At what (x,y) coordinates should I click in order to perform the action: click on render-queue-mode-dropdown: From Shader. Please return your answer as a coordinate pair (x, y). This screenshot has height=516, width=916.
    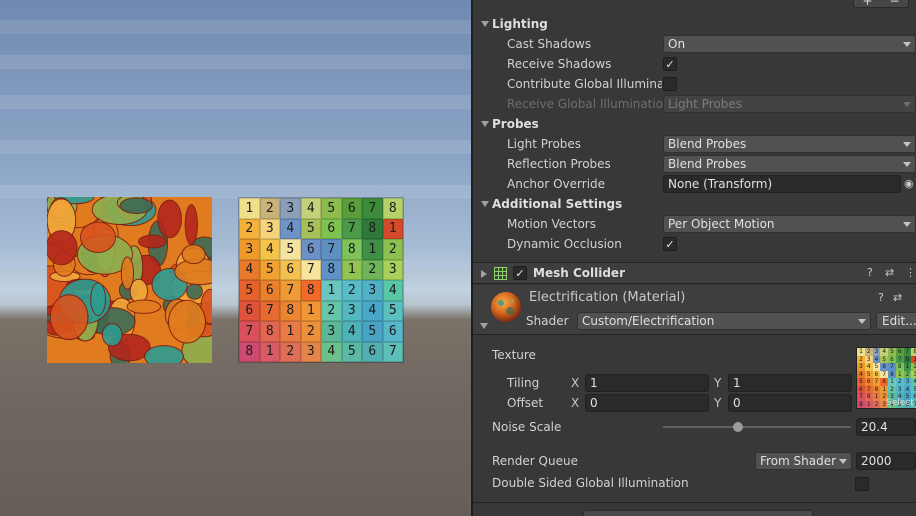
    Looking at the image, I should click on (803, 461).